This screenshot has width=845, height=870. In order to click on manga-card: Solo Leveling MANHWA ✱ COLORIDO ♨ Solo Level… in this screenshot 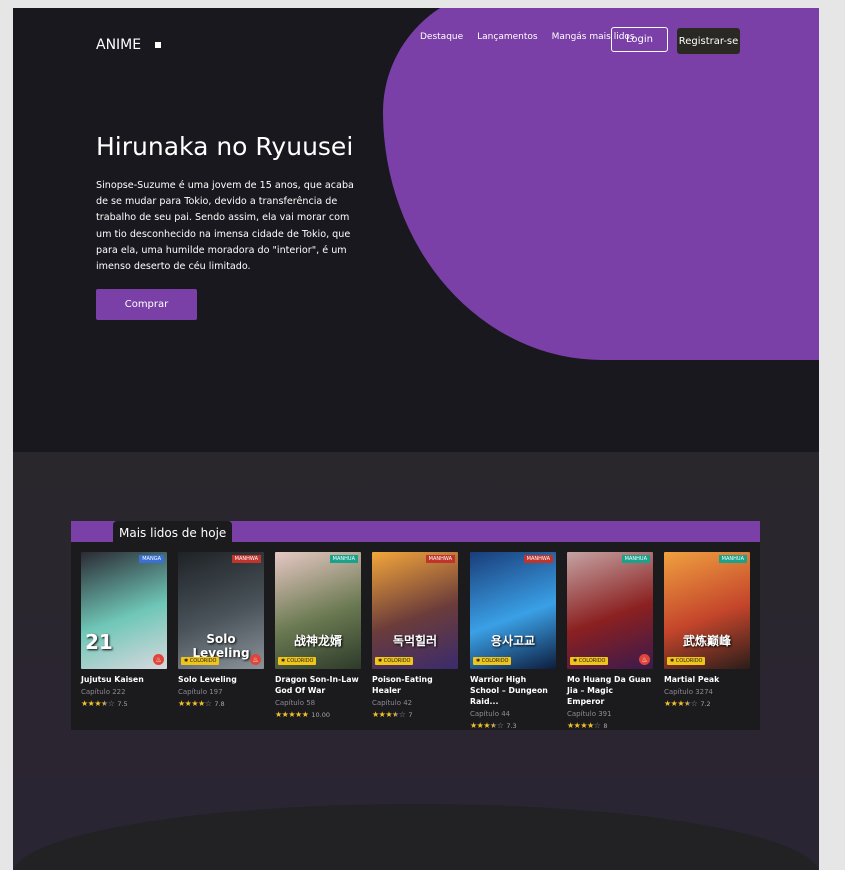, I will do `click(221, 630)`.